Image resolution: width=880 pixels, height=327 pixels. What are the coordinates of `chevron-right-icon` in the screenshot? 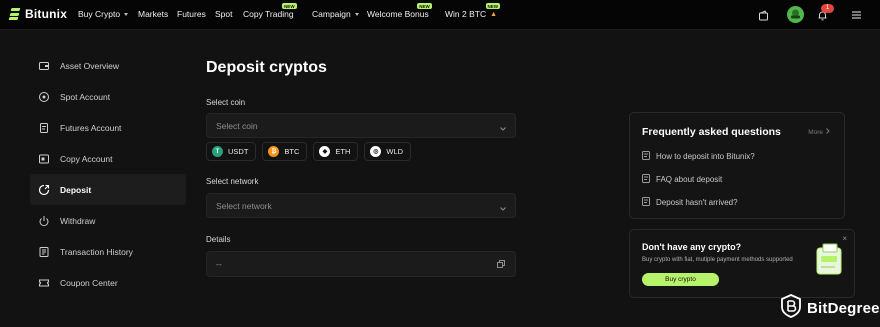 It's located at (828, 132).